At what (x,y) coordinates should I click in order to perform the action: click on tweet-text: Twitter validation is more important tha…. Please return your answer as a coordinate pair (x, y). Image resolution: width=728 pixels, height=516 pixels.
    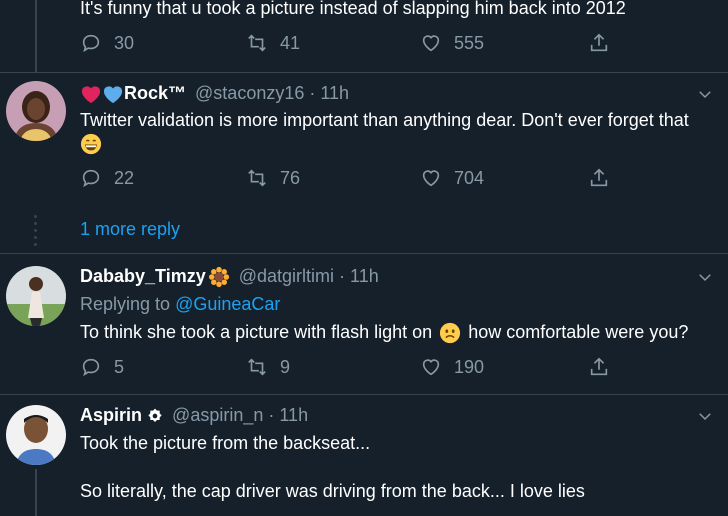
    Looking at the image, I should click on (384, 120).